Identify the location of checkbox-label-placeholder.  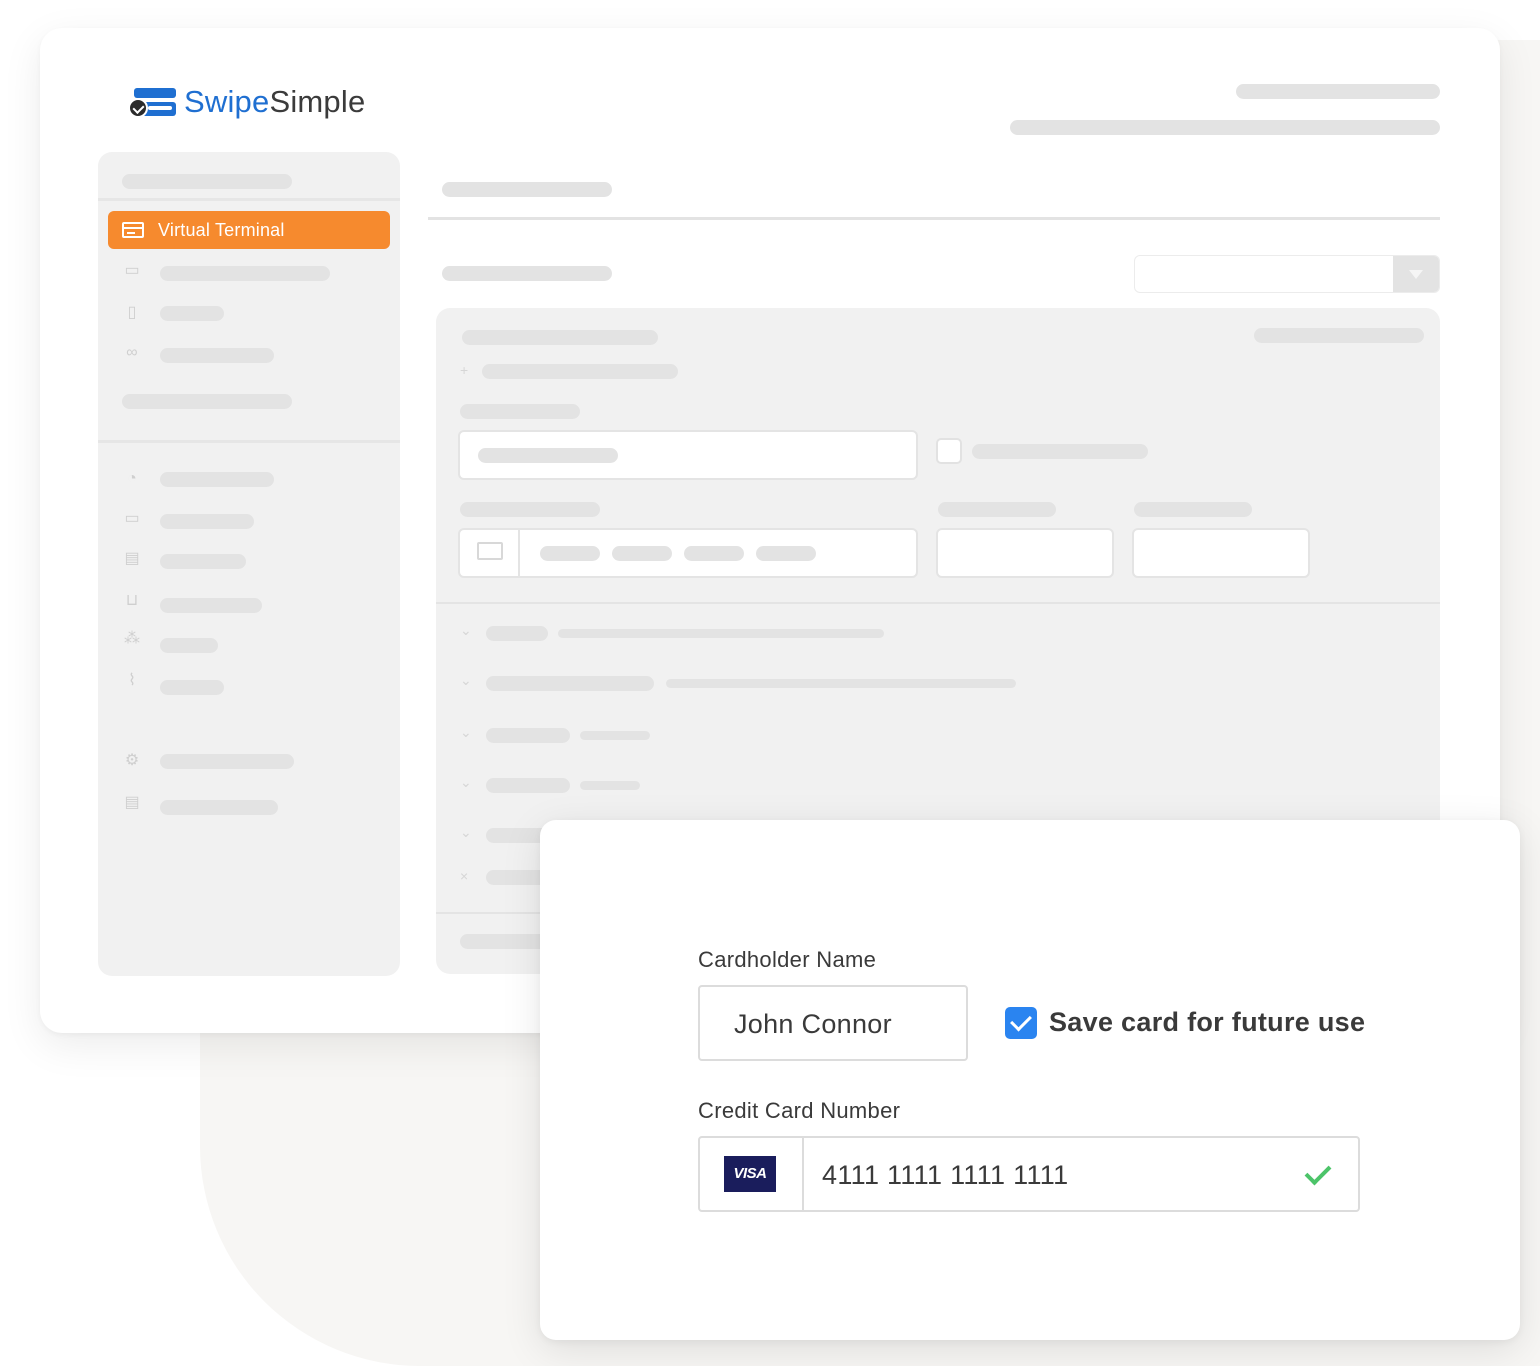
(1060, 451).